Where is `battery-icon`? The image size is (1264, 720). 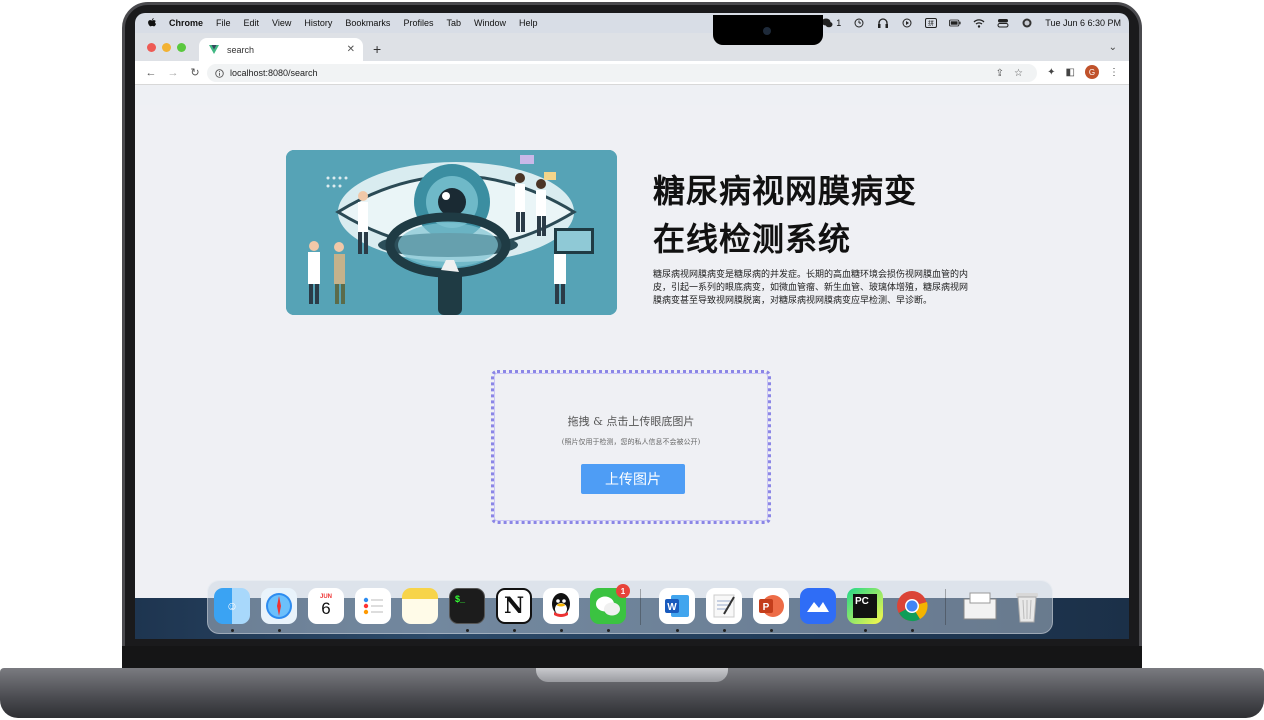 battery-icon is located at coordinates (955, 23).